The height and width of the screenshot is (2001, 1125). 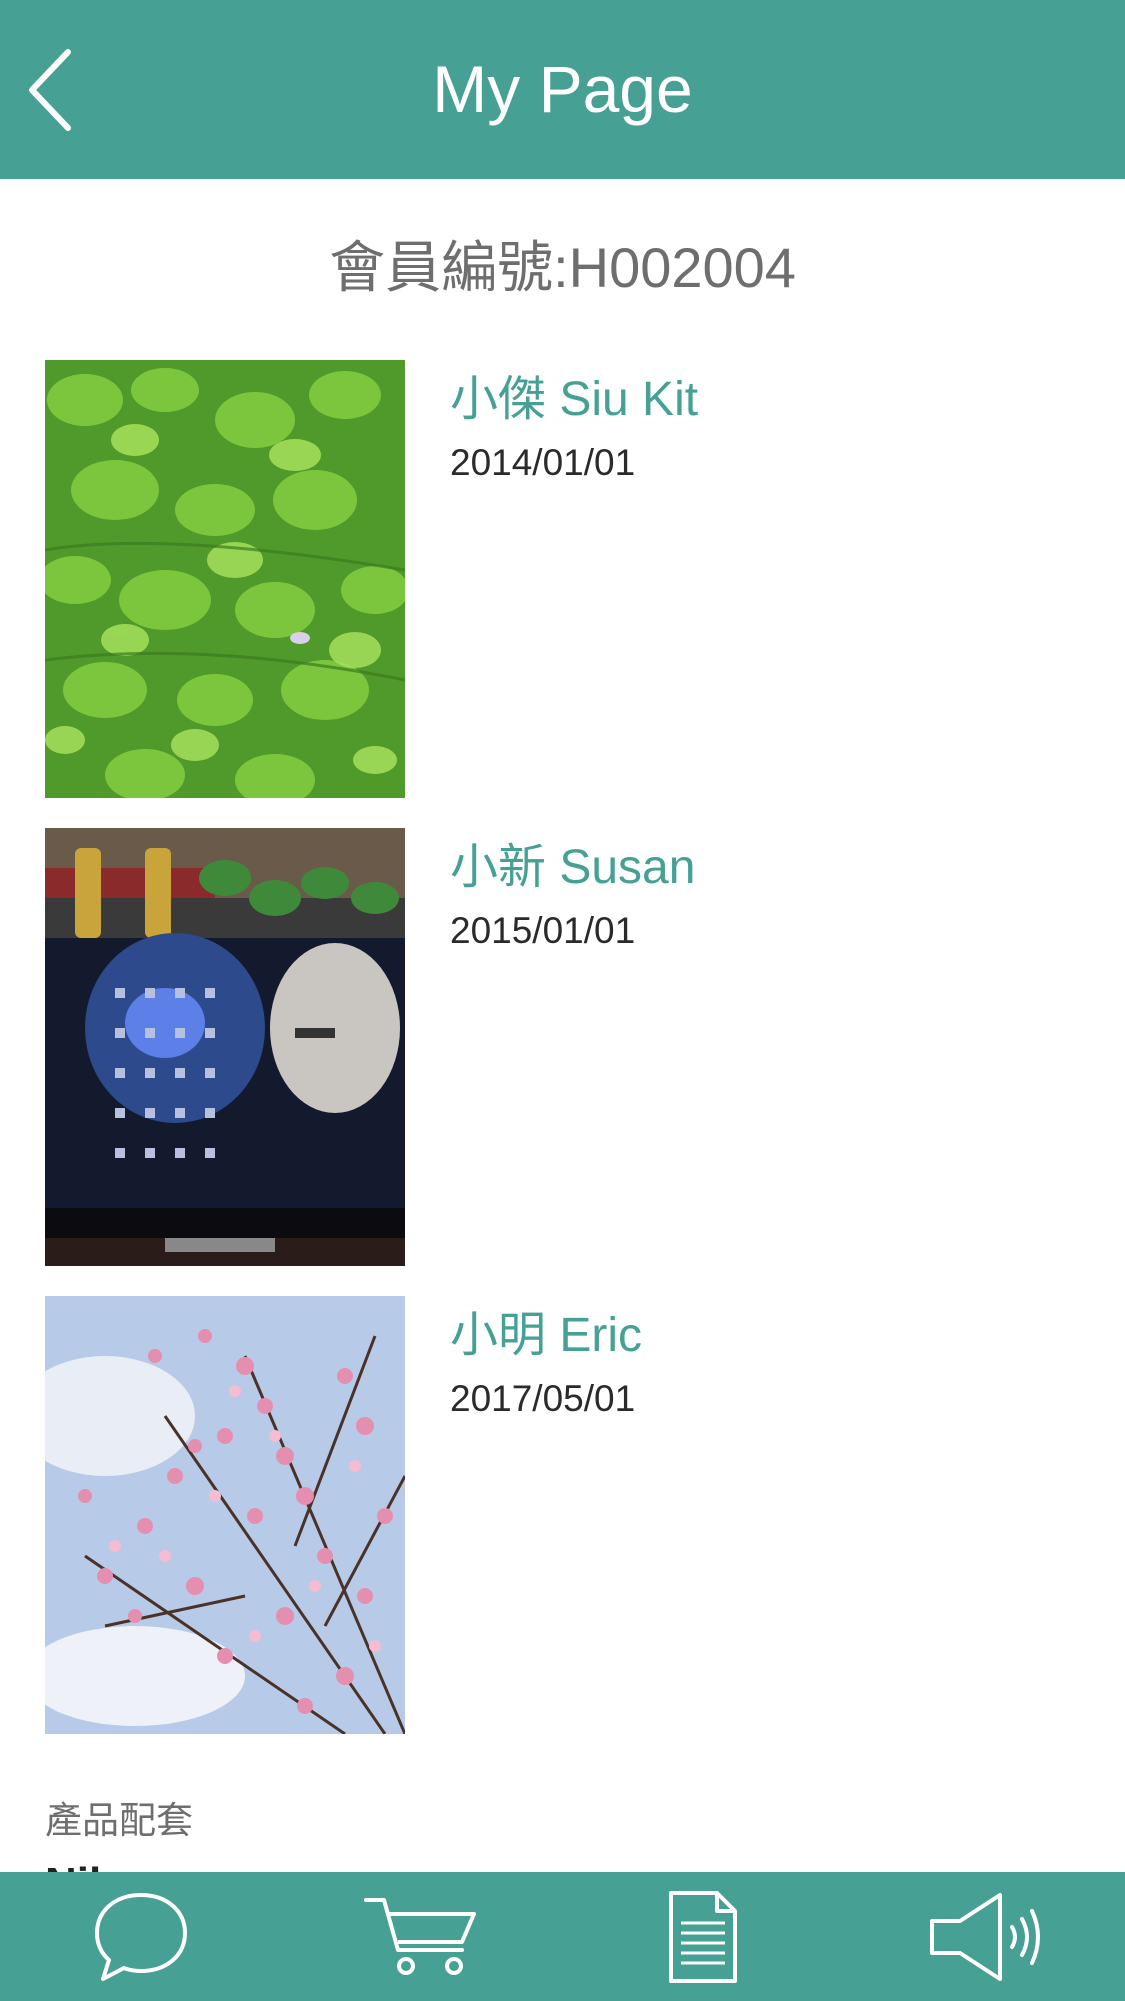 I want to click on bottom-navigation-bar, so click(x=562, y=1936).